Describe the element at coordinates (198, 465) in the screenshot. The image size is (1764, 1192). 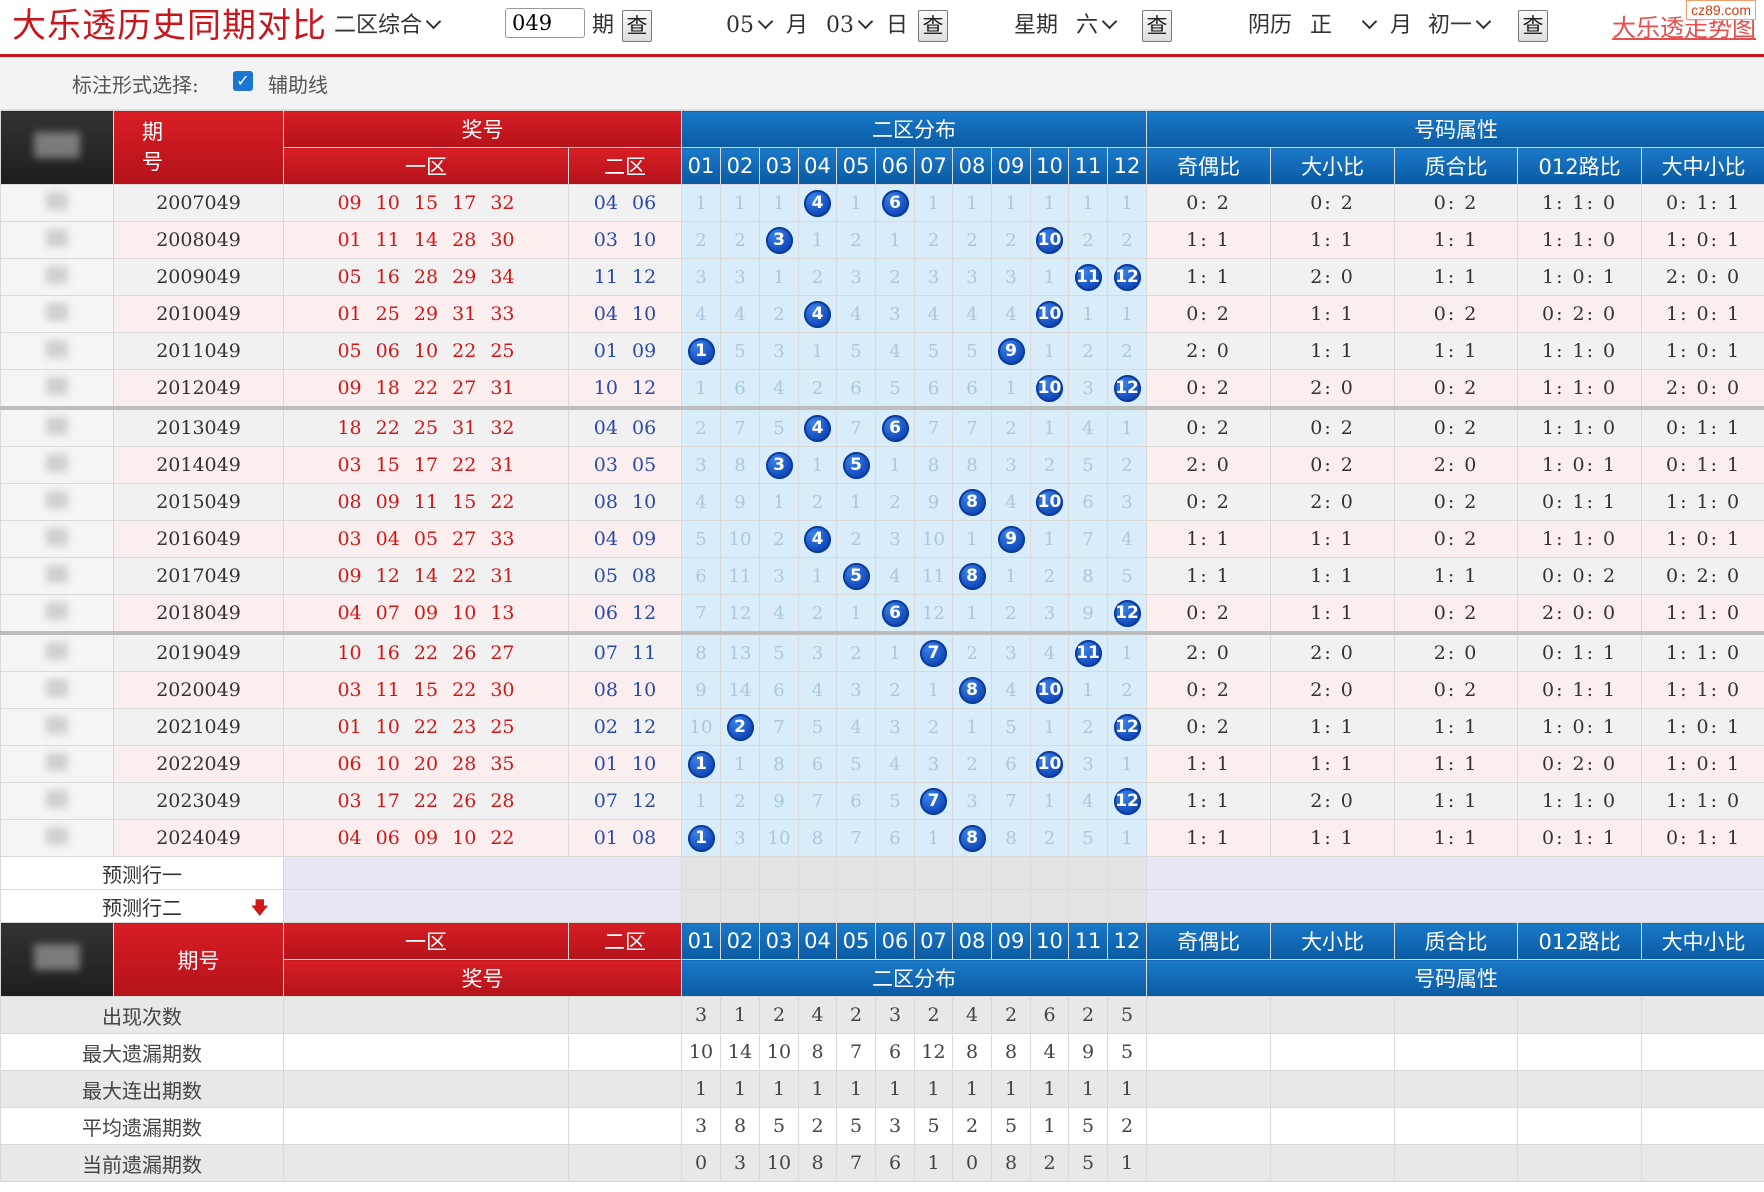
I see `period-cell: 2014049` at that location.